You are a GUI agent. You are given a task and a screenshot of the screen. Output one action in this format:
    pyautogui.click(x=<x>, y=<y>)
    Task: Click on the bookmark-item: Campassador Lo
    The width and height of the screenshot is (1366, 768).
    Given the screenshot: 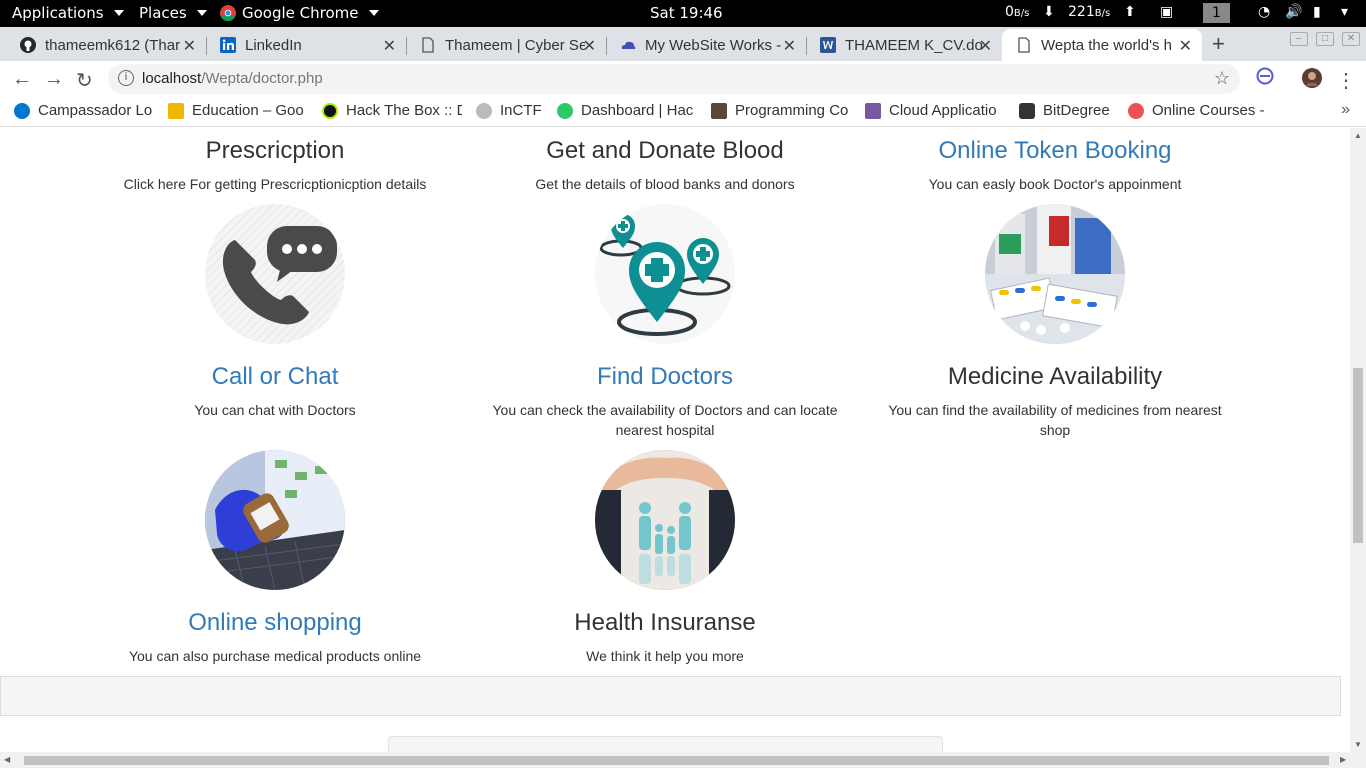 What is the action you would take?
    pyautogui.click(x=84, y=110)
    